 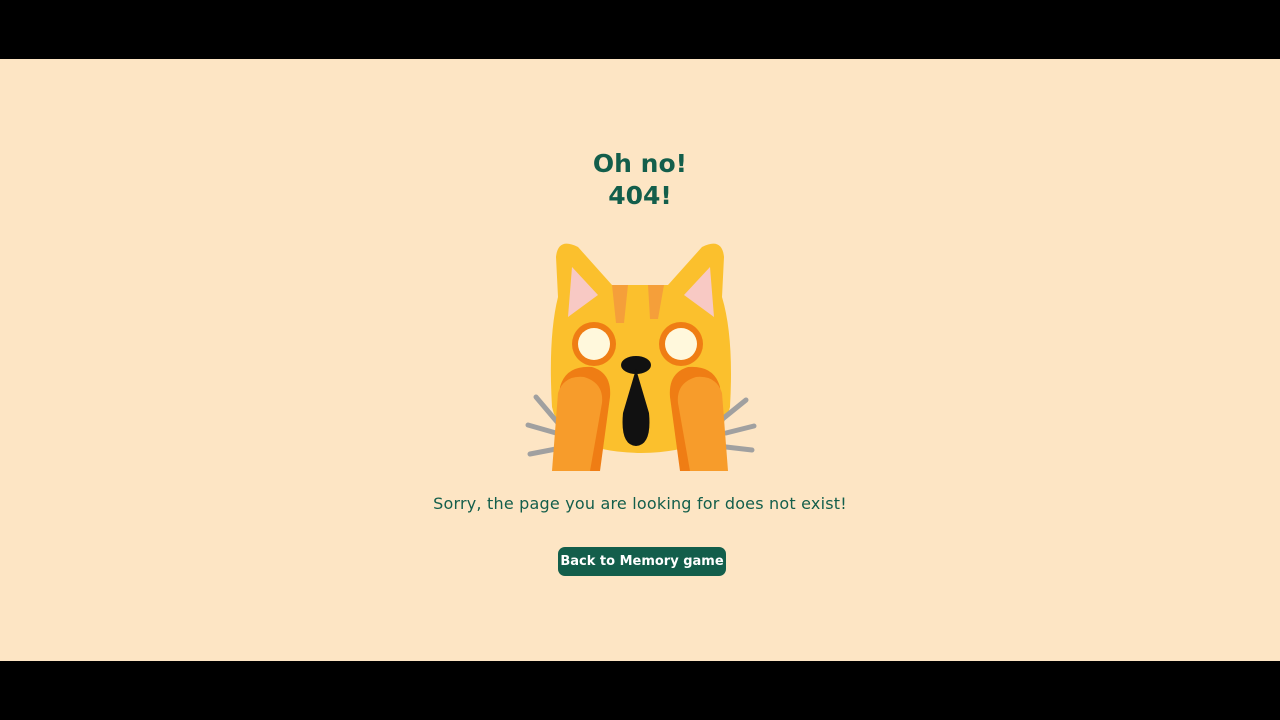 I want to click on page-title: Oh no! 404!, so click(x=640, y=180).